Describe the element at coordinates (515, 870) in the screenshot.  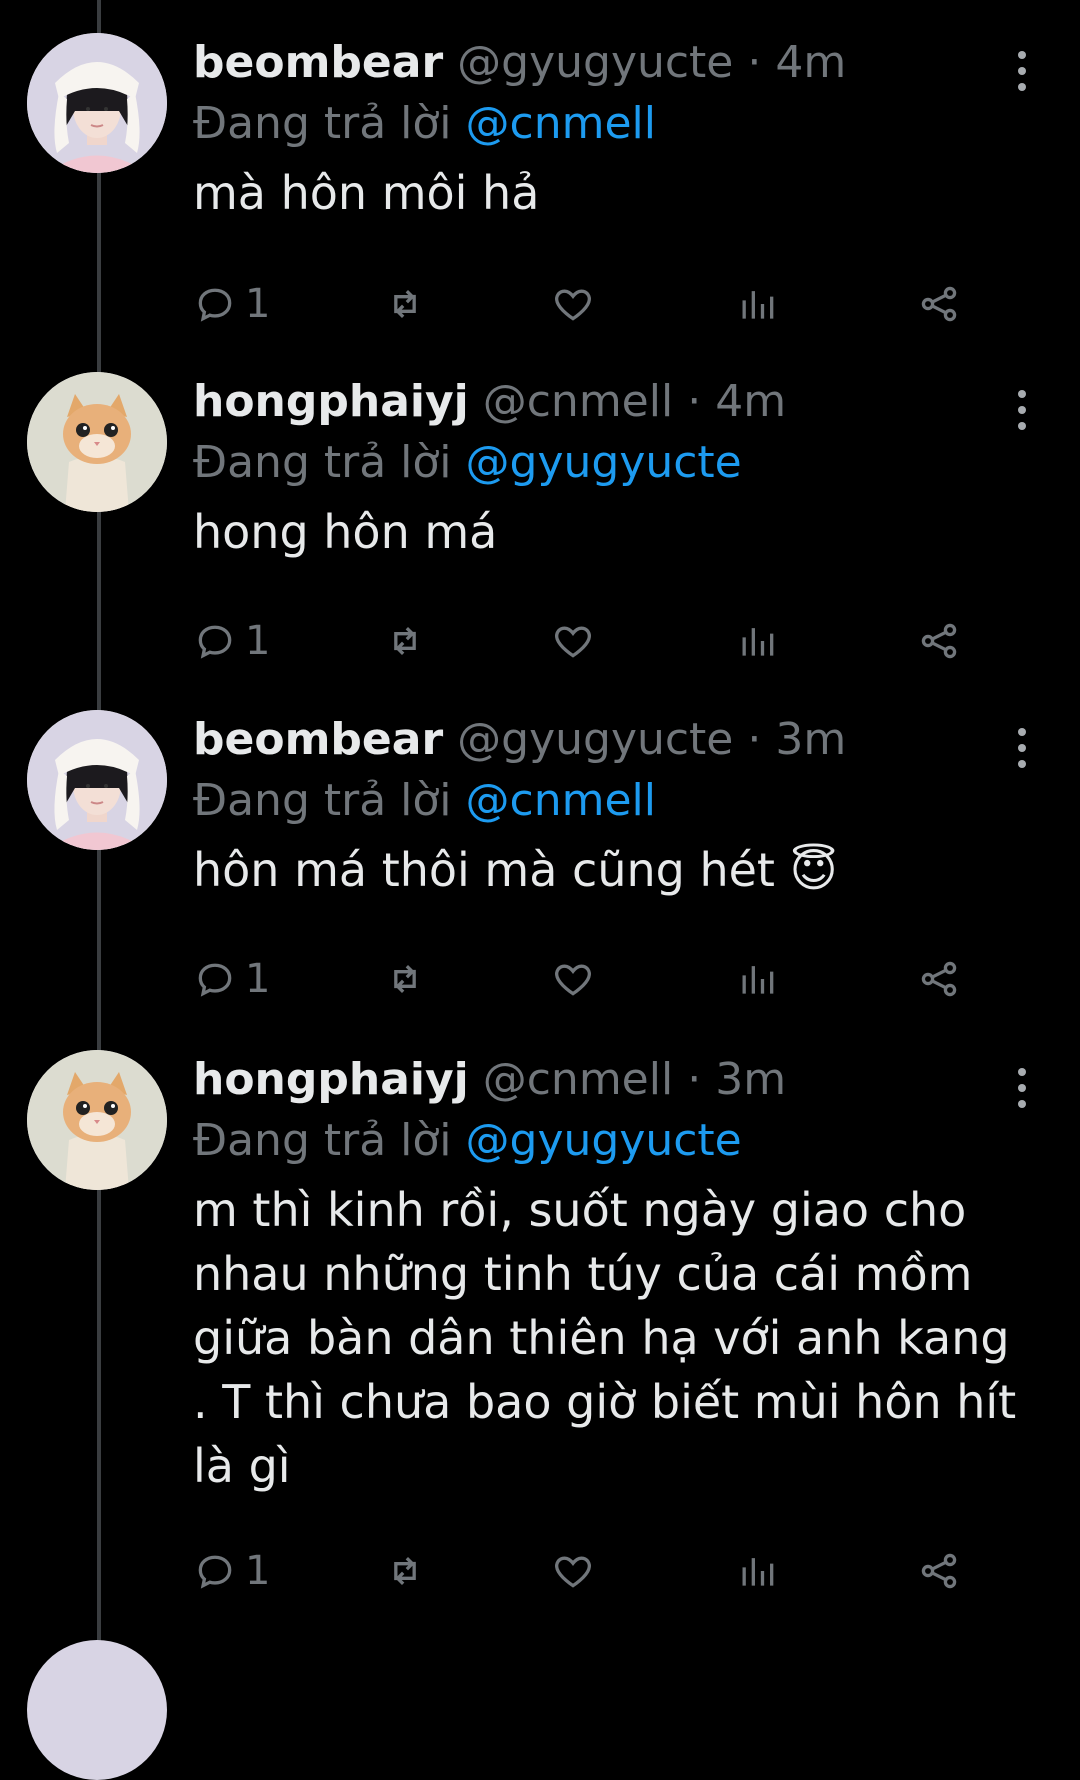
I see `tweet-text: hôn má thôi mà cũng hét 😇` at that location.